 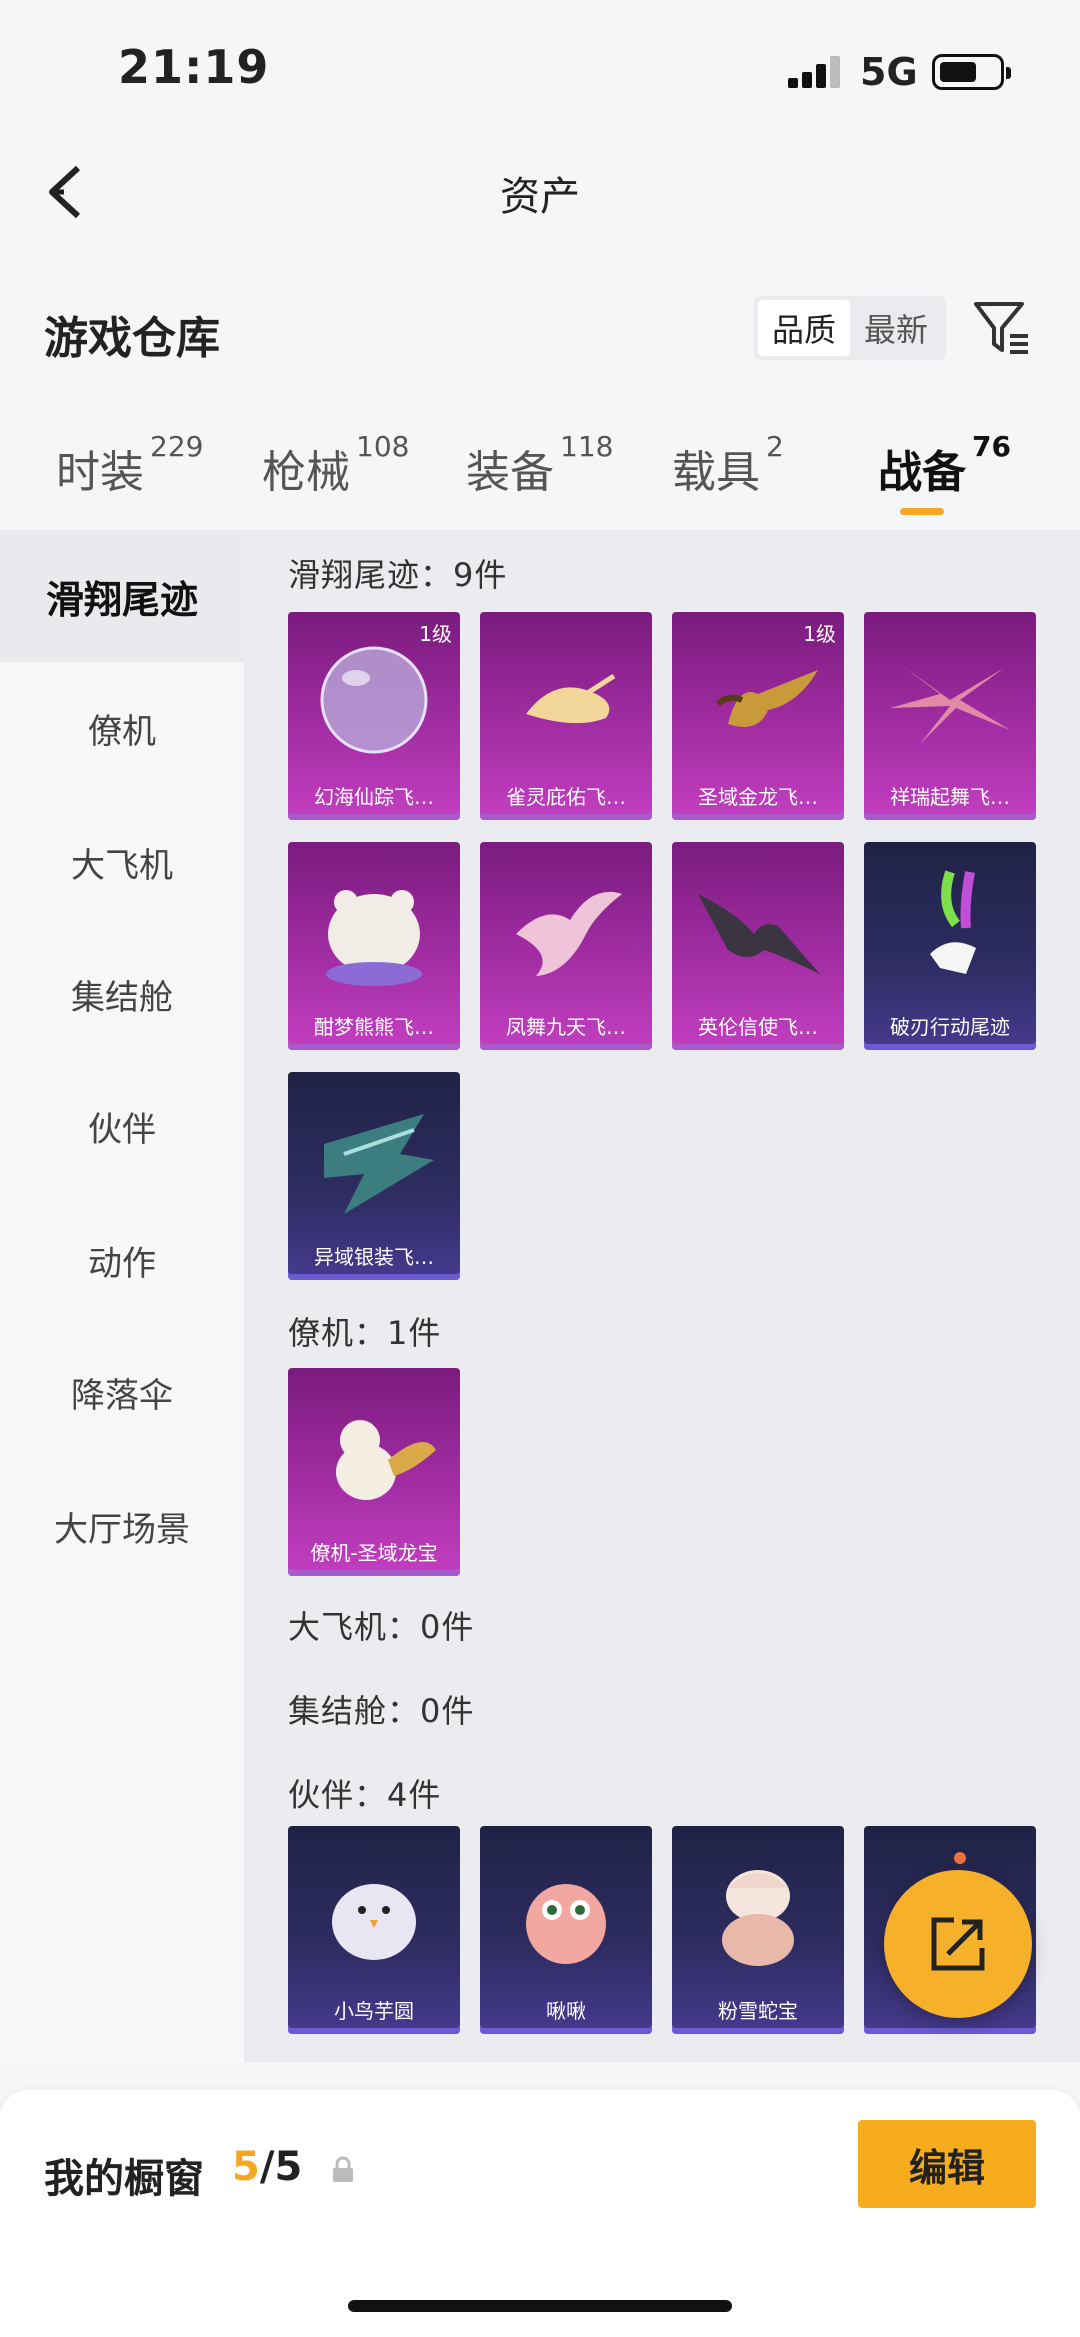 I want to click on share-icon, so click(x=958, y=1944).